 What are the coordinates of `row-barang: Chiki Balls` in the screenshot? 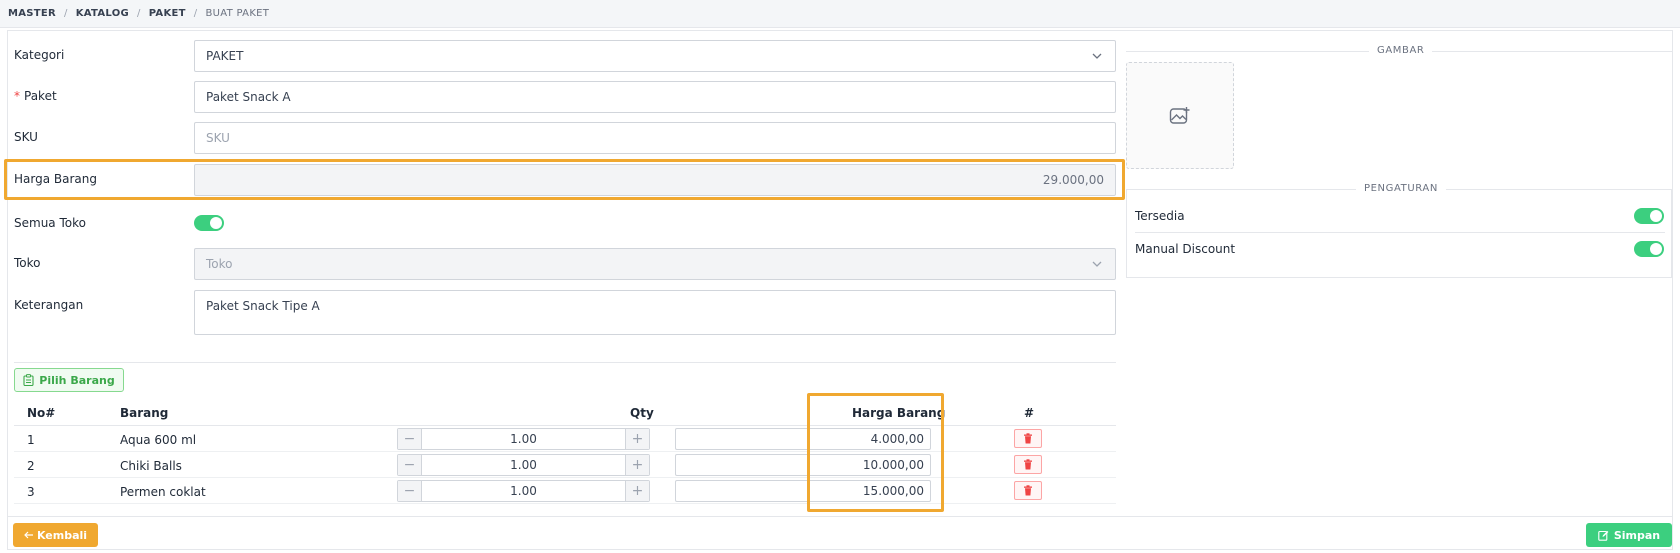 It's located at (151, 466).